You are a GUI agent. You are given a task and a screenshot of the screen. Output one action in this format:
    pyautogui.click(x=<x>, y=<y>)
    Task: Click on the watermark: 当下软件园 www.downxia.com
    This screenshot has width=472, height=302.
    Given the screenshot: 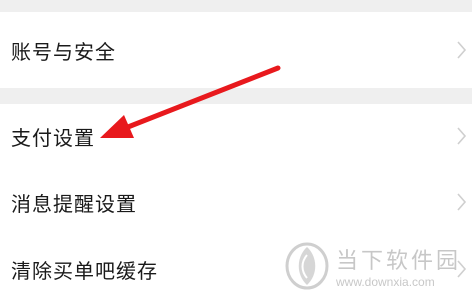 What is the action you would take?
    pyautogui.click(x=377, y=266)
    